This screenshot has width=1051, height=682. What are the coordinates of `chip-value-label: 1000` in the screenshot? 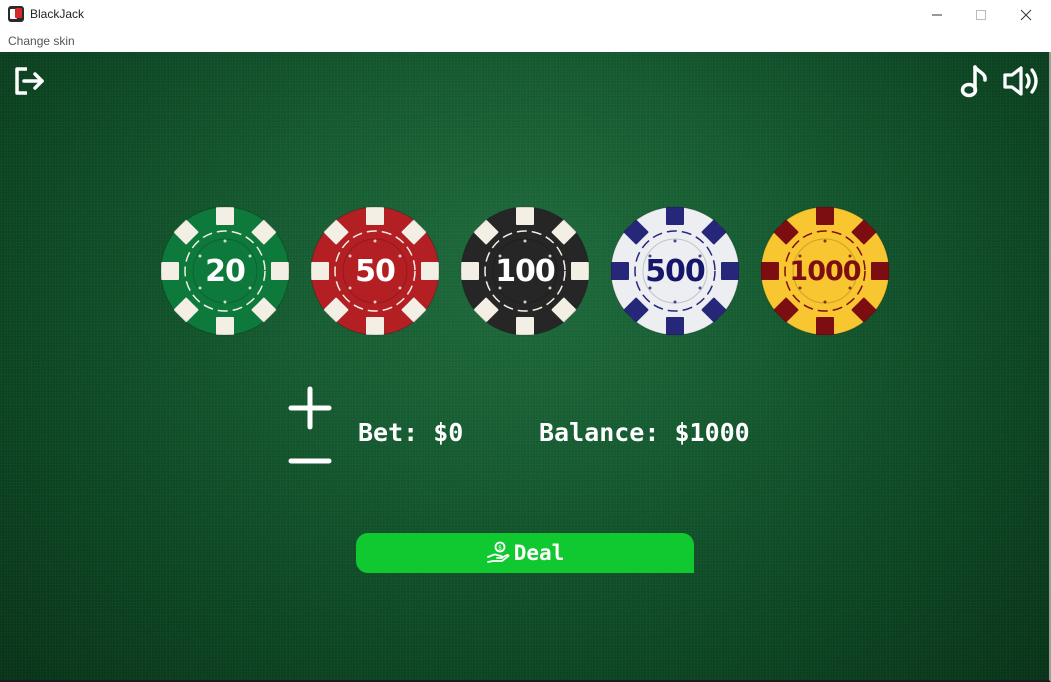 It's located at (825, 271).